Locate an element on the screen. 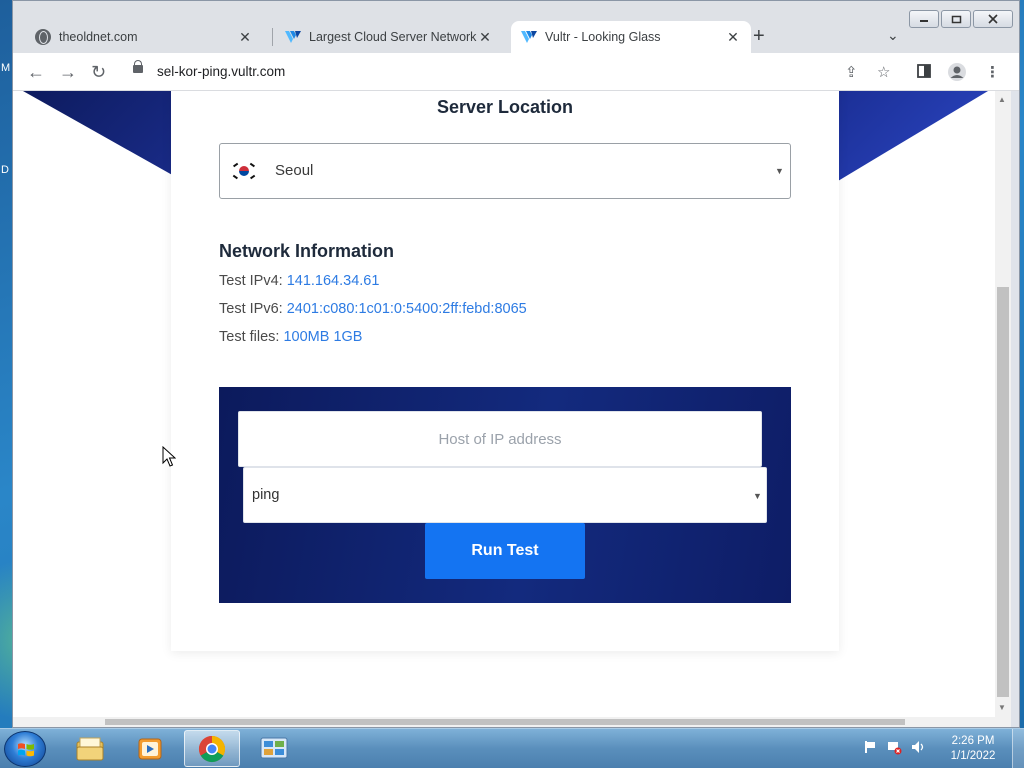 This screenshot has width=1024, height=768. minimize-button is located at coordinates (924, 19).